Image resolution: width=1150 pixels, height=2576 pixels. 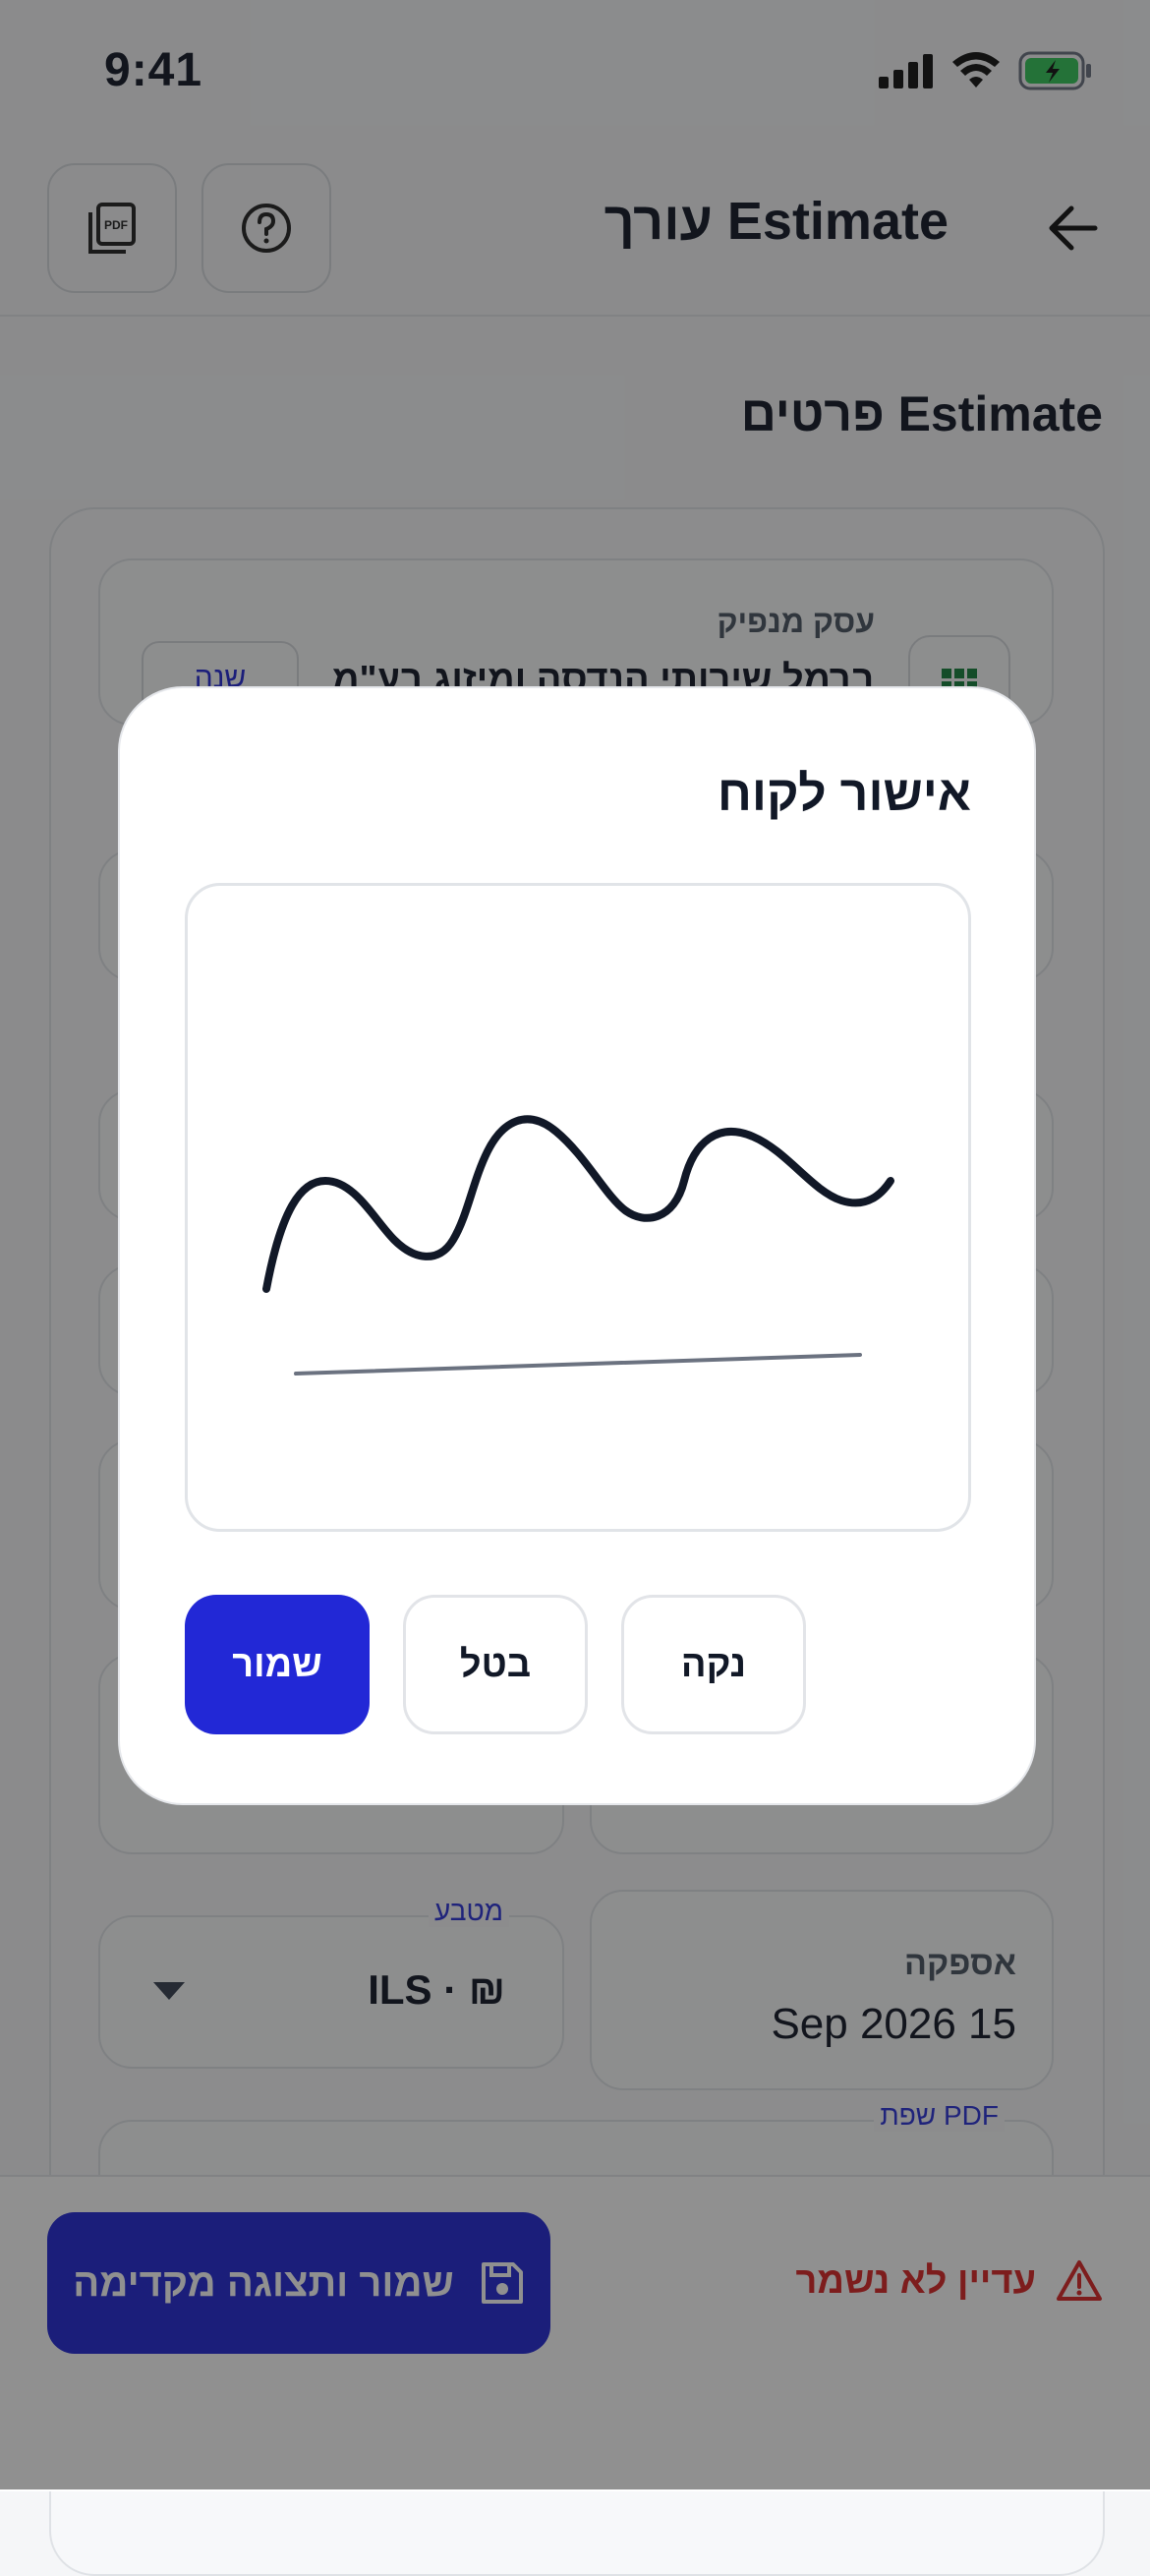 I want to click on modal-title: אישור לקוח, so click(x=844, y=793).